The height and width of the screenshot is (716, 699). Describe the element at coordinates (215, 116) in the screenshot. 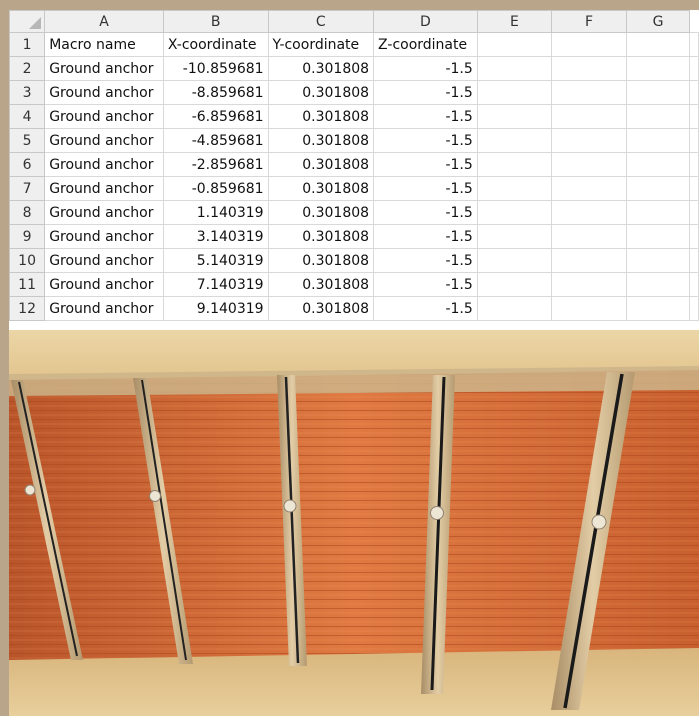

I see `grid-cell: -6.859681` at that location.